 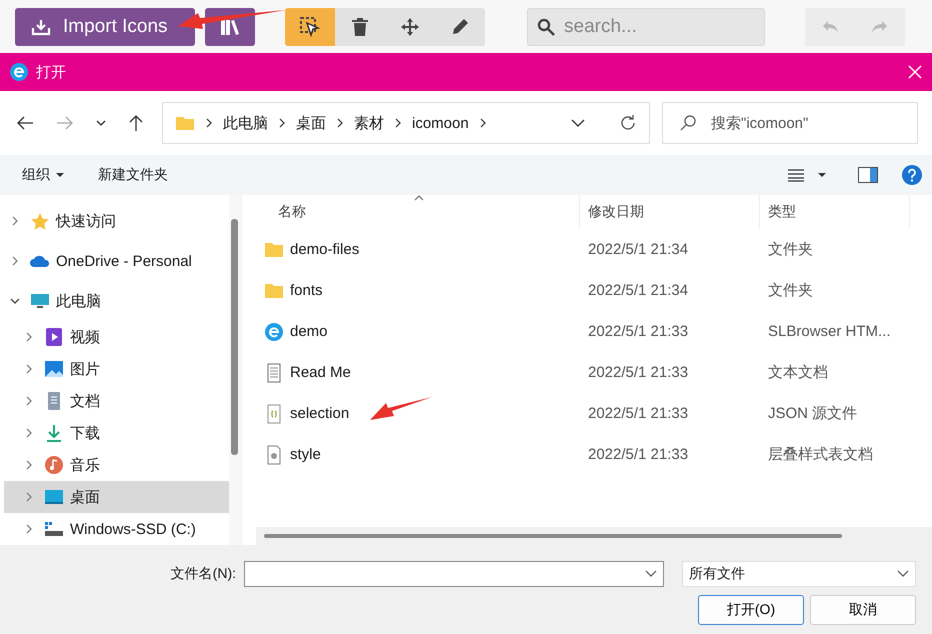 I want to click on help-icon, so click(x=912, y=175).